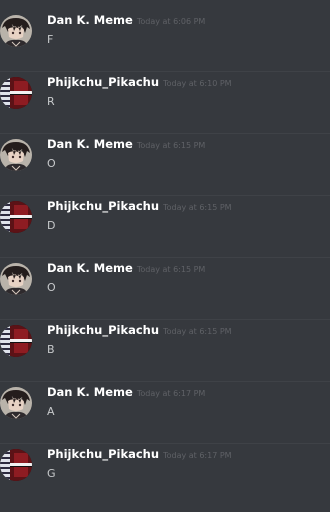  I want to click on timestamp-label: Today at 6:06 PM, so click(171, 21).